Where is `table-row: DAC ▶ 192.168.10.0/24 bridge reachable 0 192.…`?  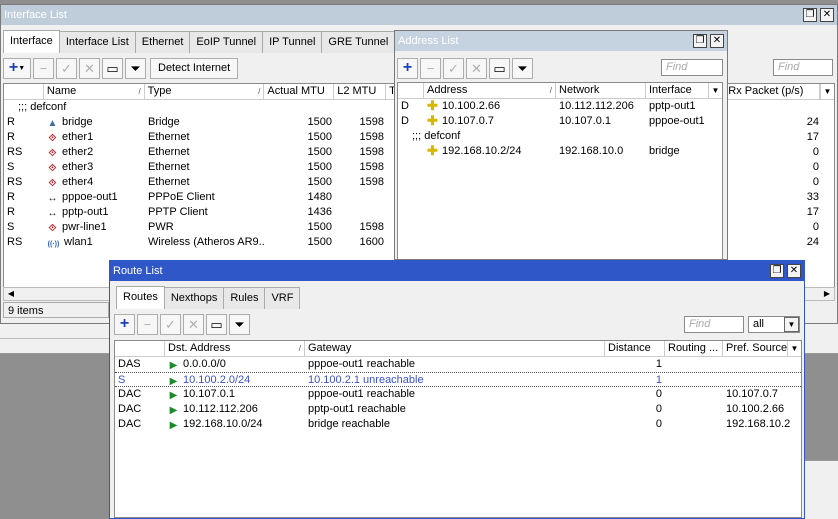 table-row: DAC ▶ 192.168.10.0/24 bridge reachable 0 192.… is located at coordinates (458, 424).